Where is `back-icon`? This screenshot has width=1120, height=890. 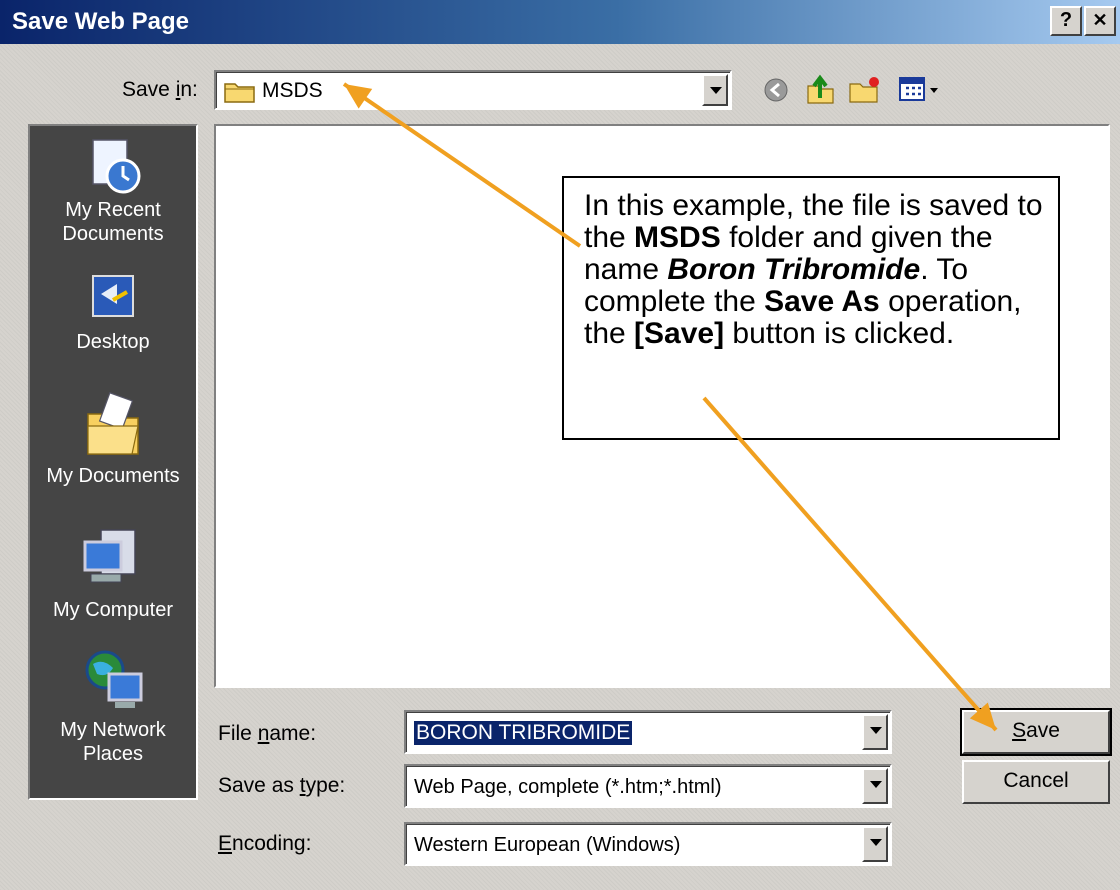 back-icon is located at coordinates (776, 90).